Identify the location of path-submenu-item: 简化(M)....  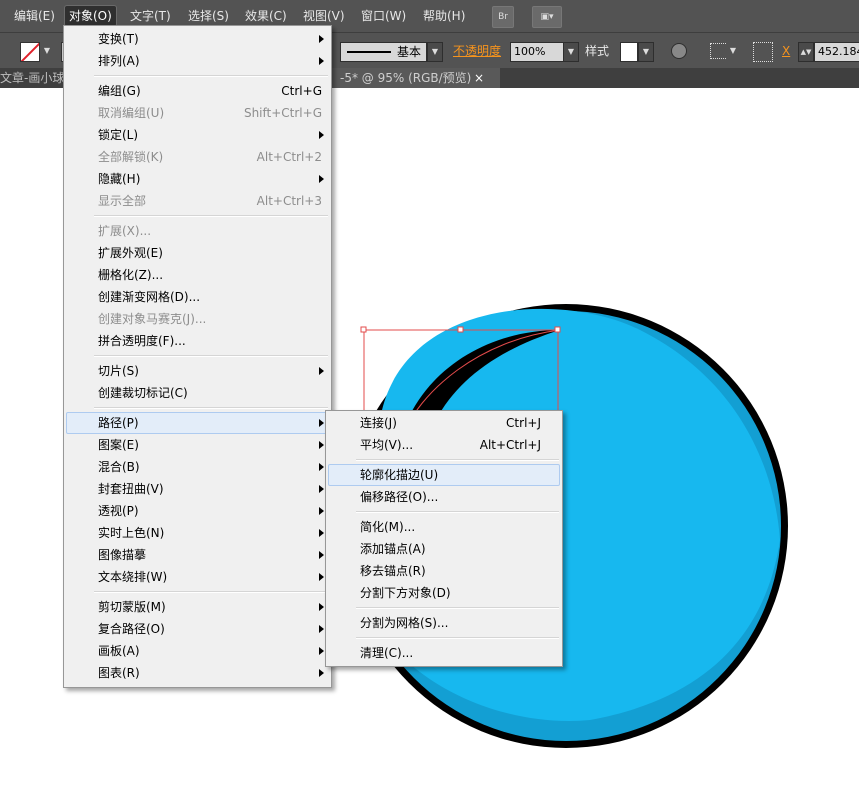
(450, 527).